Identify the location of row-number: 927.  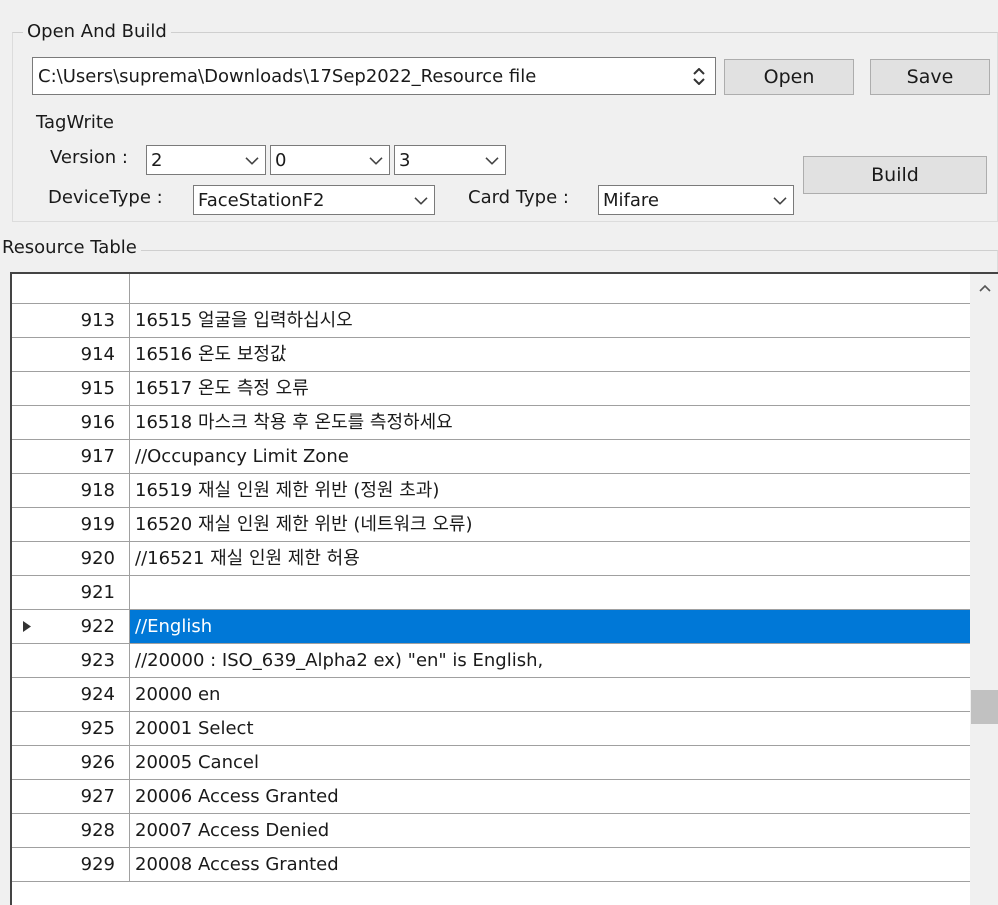
(86, 796).